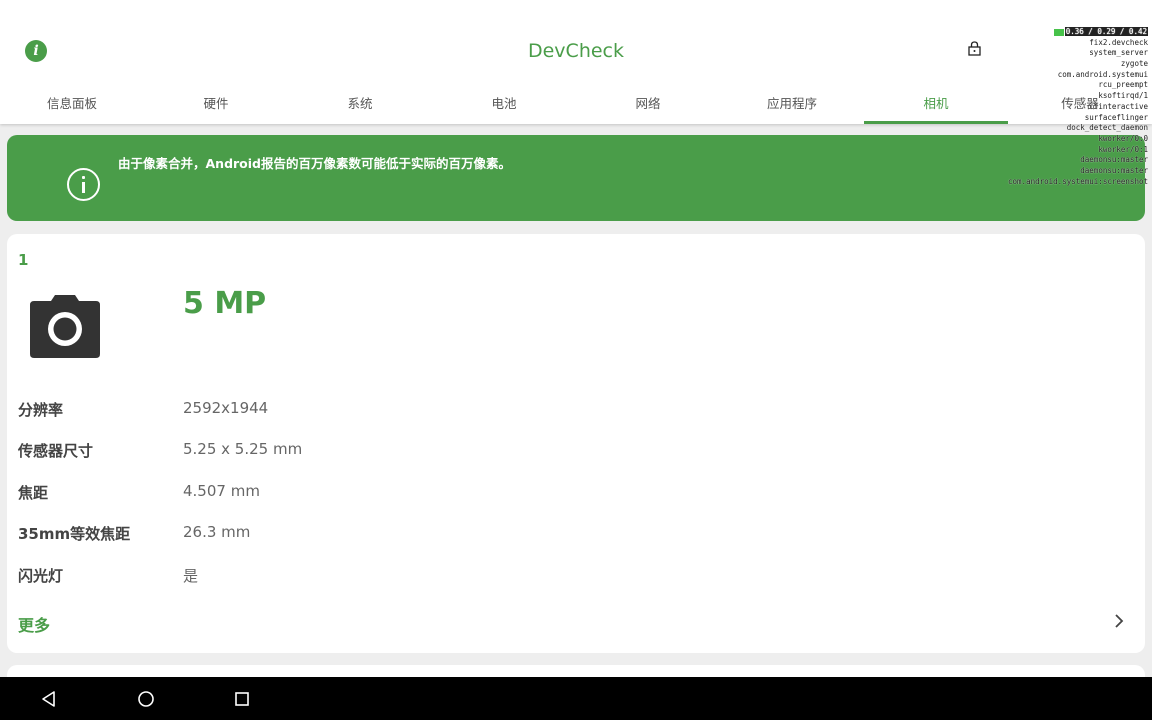 The height and width of the screenshot is (720, 1152). I want to click on process-line: rcu_preempt, so click(1123, 85).